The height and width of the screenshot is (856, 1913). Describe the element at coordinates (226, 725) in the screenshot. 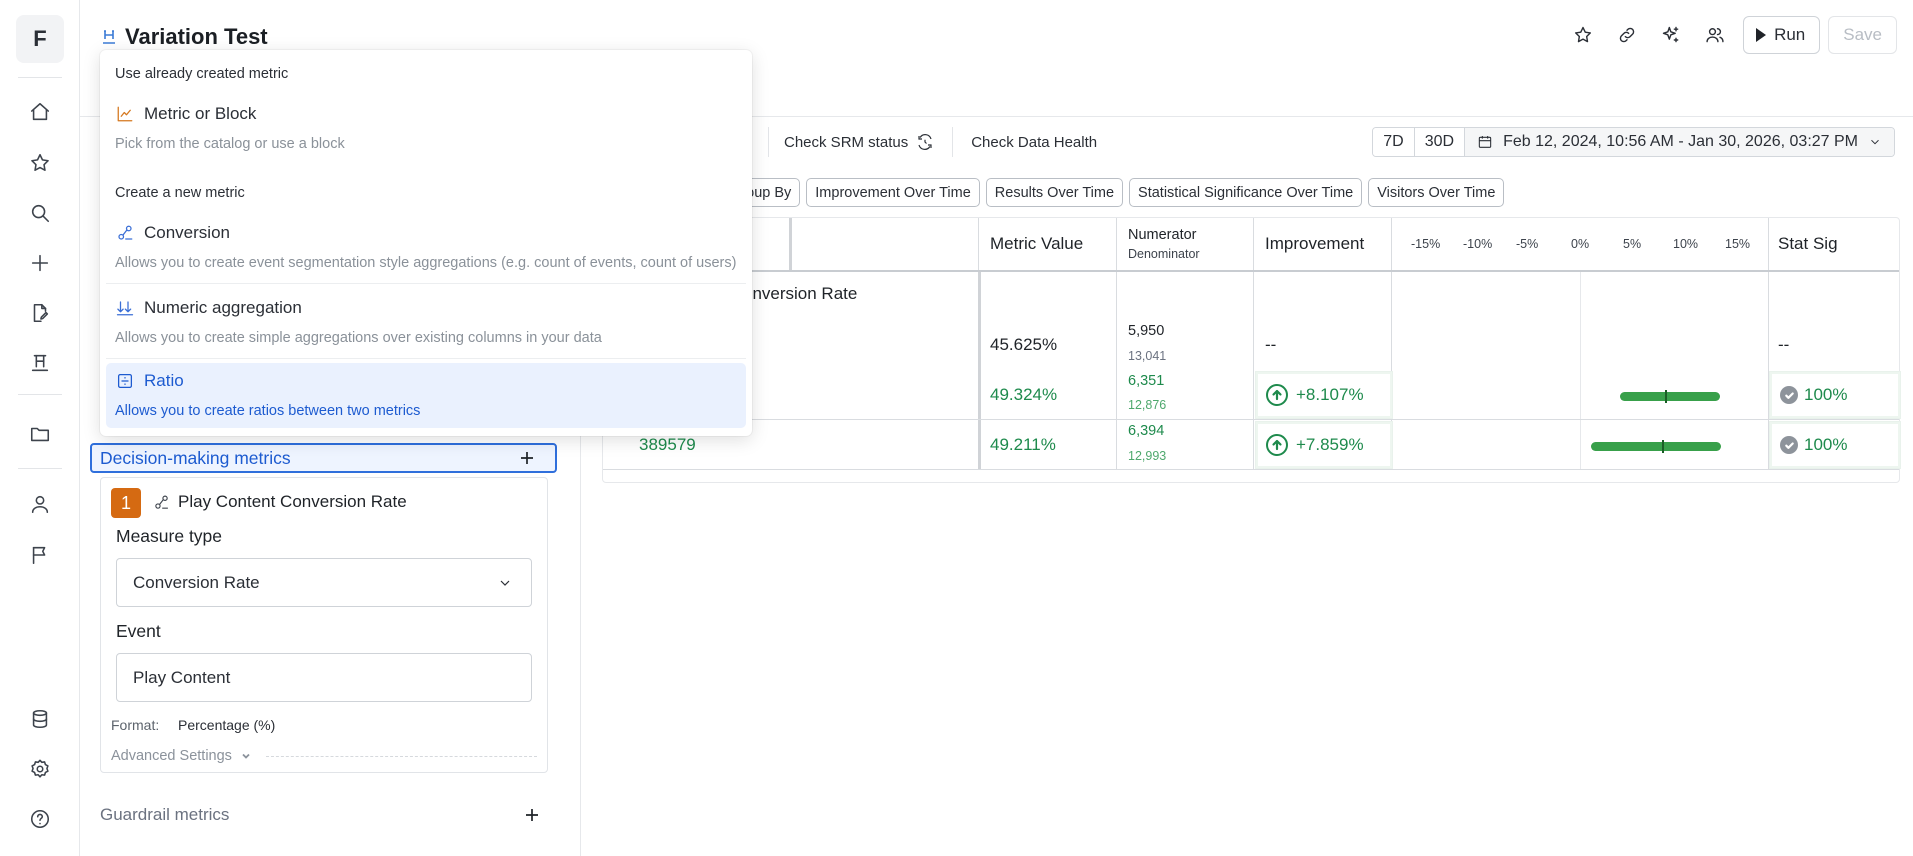

I see `format-value: Percentage (%)` at that location.